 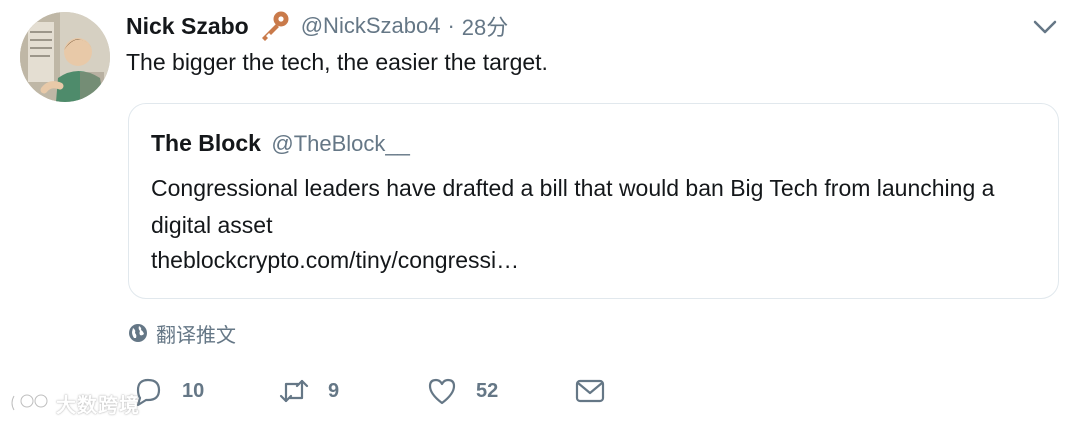 I want to click on quoted-tweet-header: The Block @TheBlock__, so click(x=280, y=143).